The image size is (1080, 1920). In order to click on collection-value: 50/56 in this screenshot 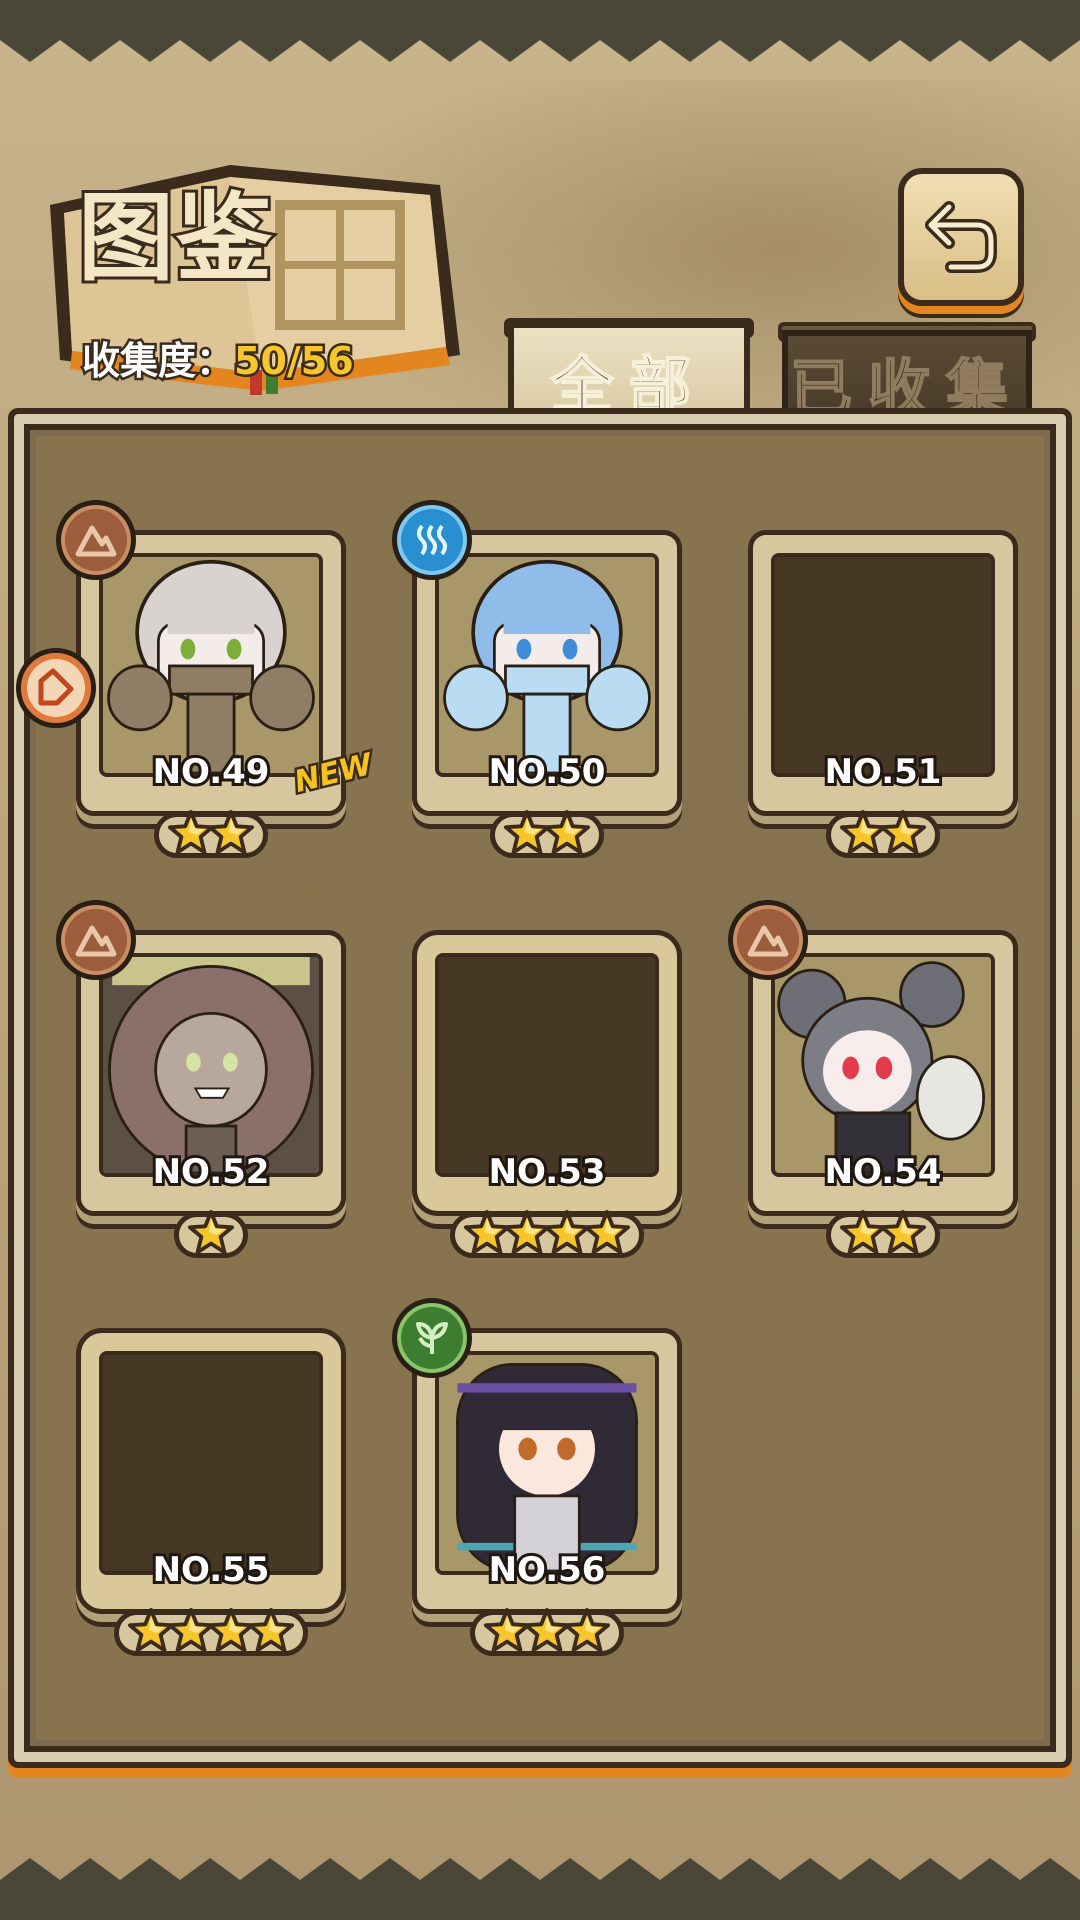, I will do `click(294, 361)`.